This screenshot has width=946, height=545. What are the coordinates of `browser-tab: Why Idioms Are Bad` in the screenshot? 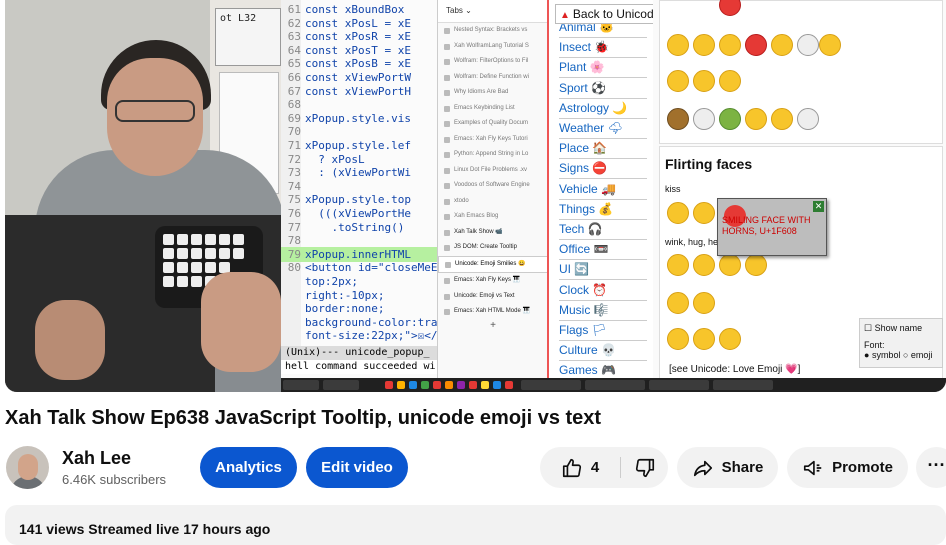 It's located at (493, 93).